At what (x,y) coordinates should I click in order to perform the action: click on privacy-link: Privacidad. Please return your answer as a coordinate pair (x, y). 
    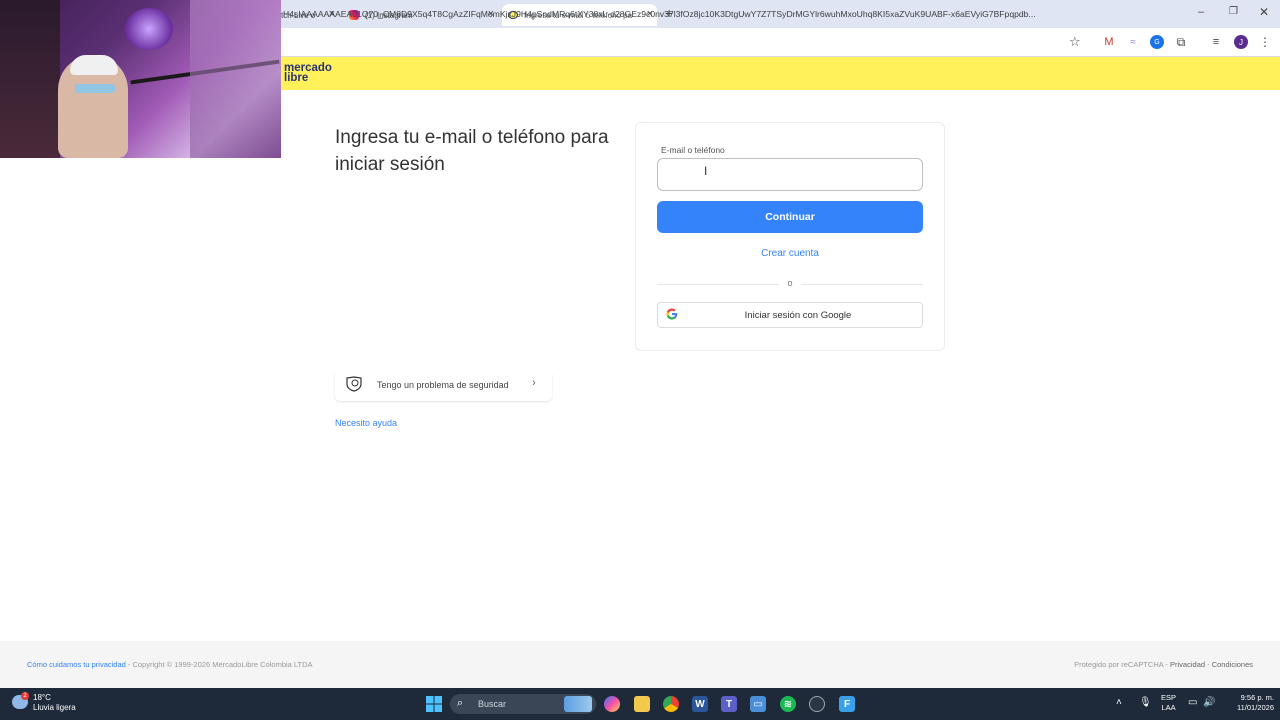
    Looking at the image, I should click on (1187, 664).